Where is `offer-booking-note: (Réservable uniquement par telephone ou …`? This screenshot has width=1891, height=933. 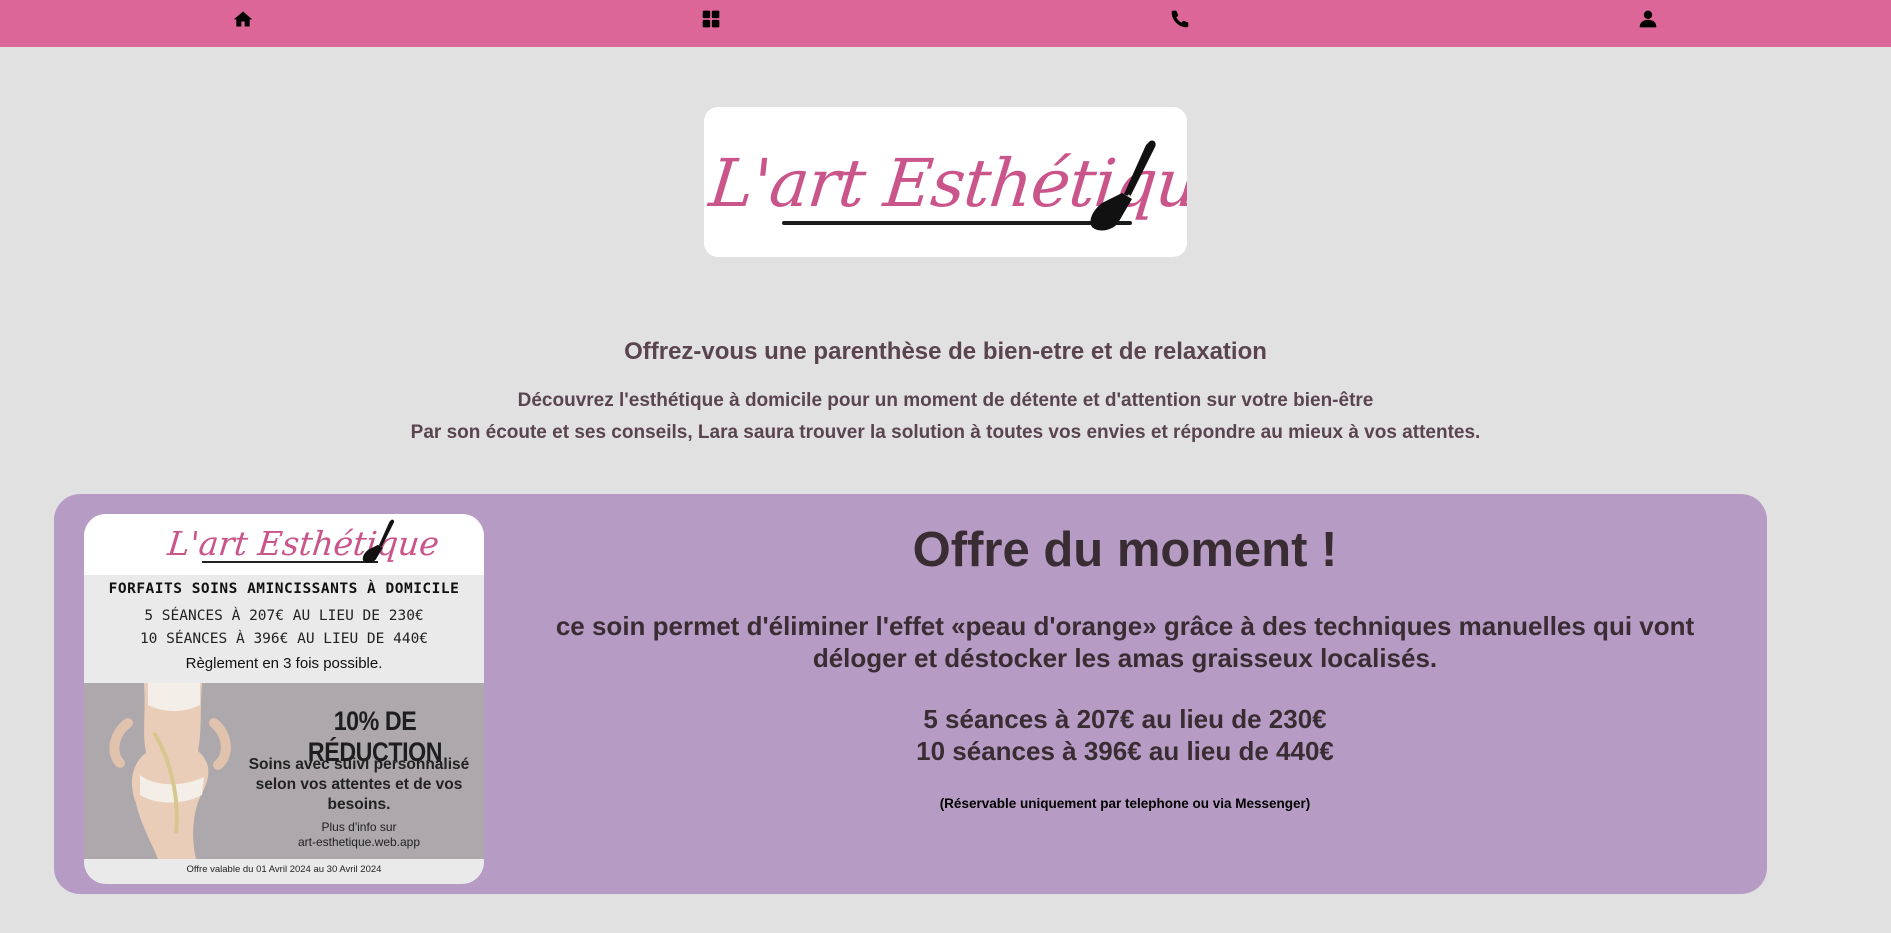
offer-booking-note: (Réservable uniquement par telephone ou … is located at coordinates (1125, 803).